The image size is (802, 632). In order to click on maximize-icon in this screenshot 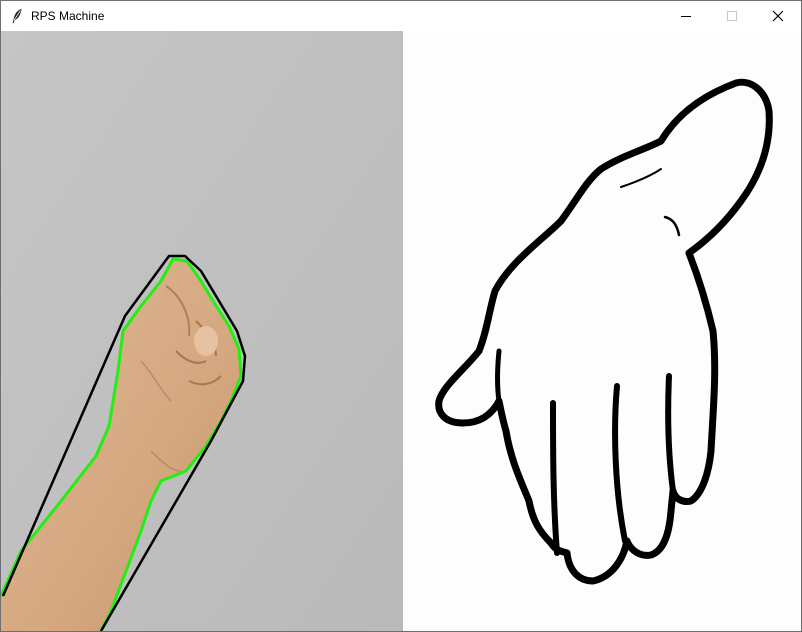, I will do `click(732, 16)`.